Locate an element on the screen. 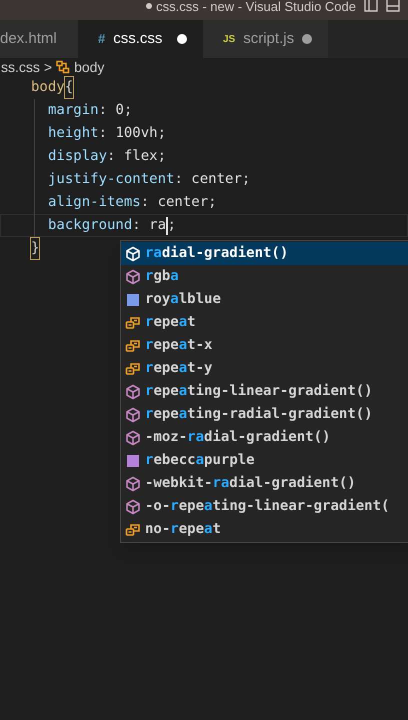  js-icon: JS is located at coordinates (229, 39).